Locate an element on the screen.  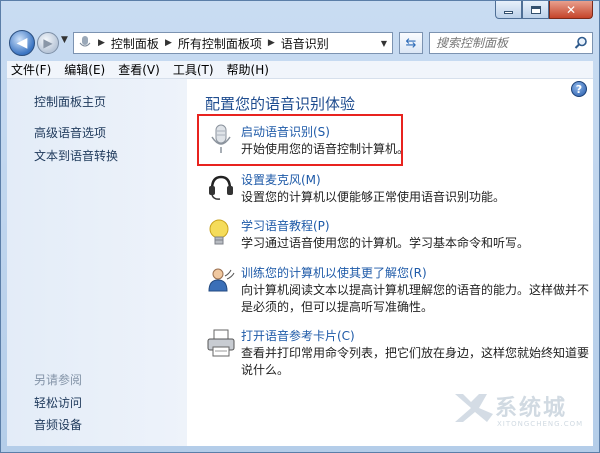
breadcrumb-control-panel: 控制面板 is located at coordinates (135, 43).